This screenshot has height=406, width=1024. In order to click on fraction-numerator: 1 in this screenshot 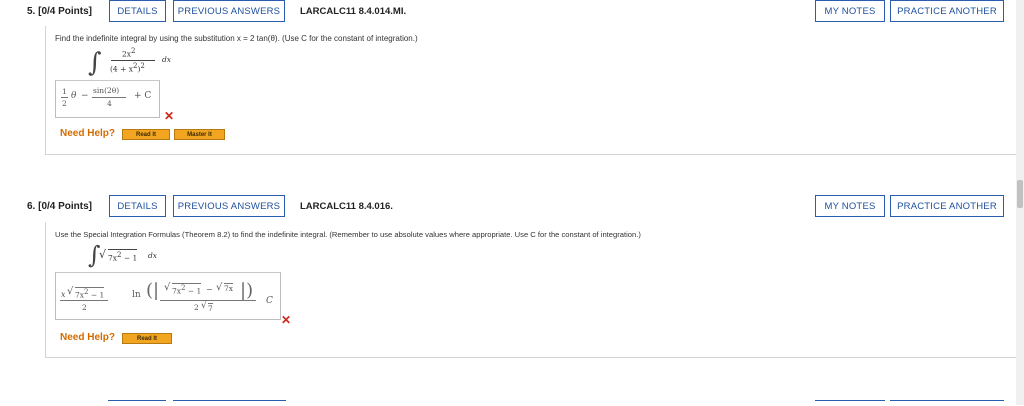, I will do `click(64, 91)`.